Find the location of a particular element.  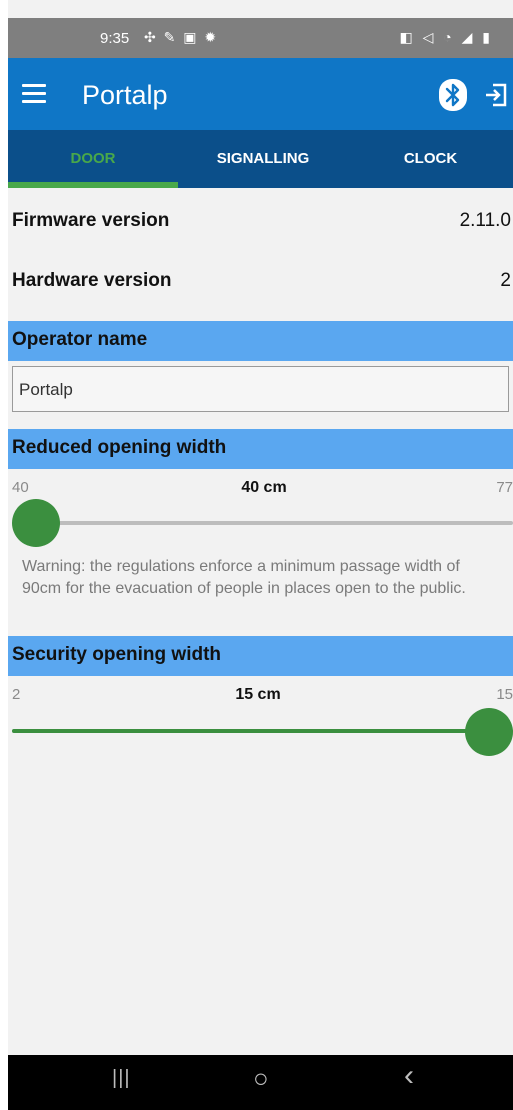

active-tab-indicator is located at coordinates (93, 185).